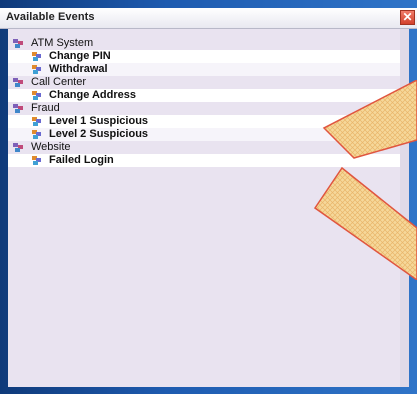 The width and height of the screenshot is (417, 394). Describe the element at coordinates (93, 95) in the screenshot. I see `event-label: Change Address` at that location.